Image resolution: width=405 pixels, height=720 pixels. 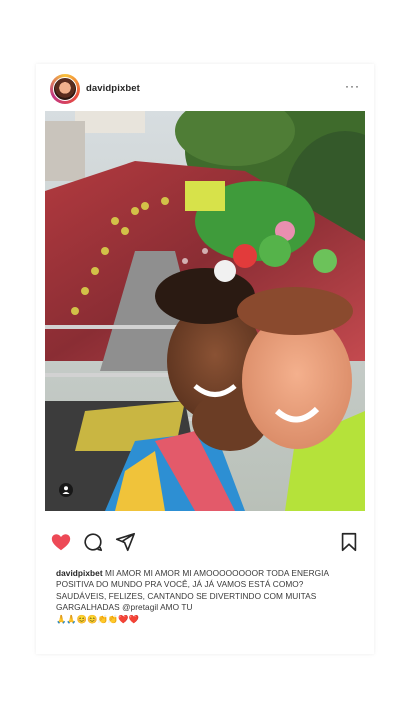 What do you see at coordinates (176, 607) in the screenshot?
I see `caption-text-end: AMO TU` at bounding box center [176, 607].